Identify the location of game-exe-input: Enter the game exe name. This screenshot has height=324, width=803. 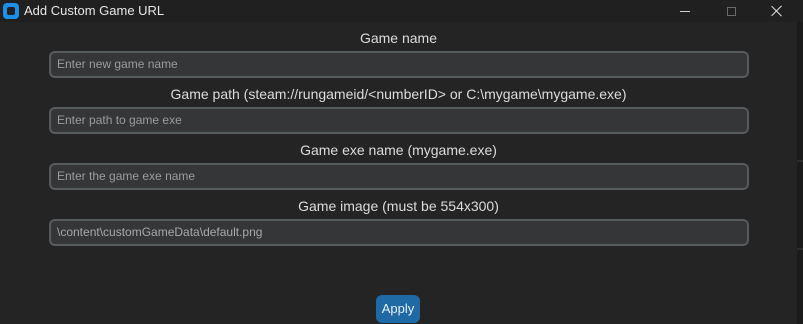
(399, 176).